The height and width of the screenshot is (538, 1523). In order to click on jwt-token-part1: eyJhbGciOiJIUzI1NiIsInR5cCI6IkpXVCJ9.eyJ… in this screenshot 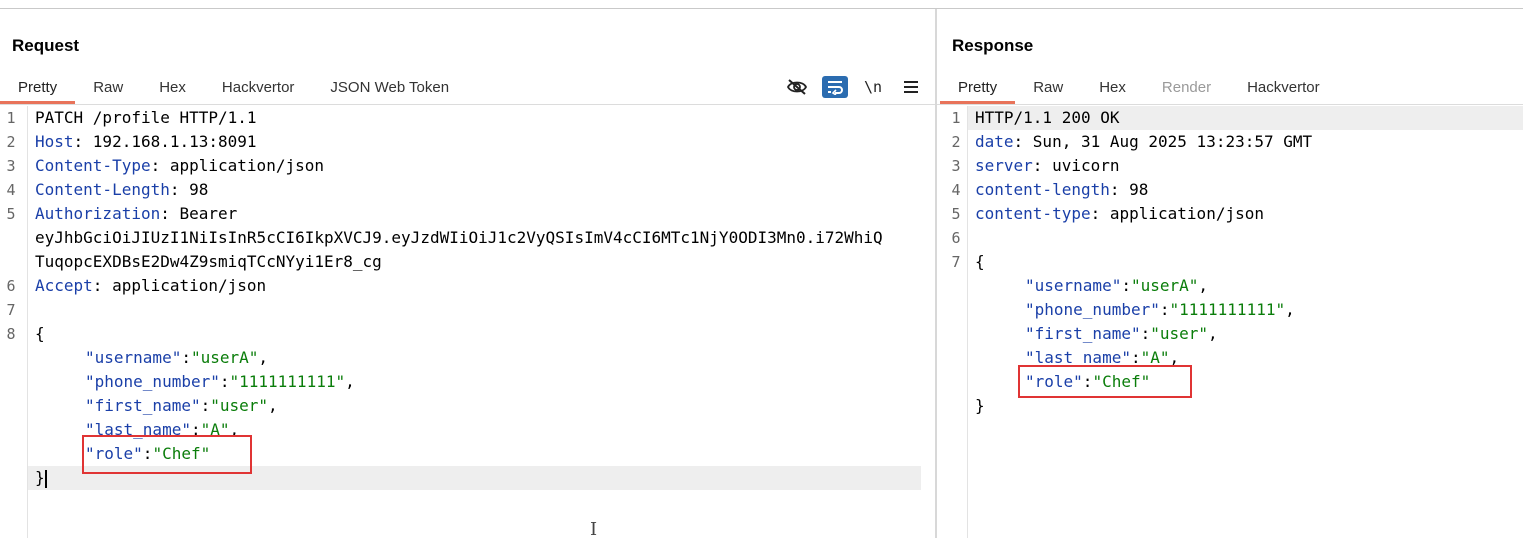, I will do `click(459, 237)`.